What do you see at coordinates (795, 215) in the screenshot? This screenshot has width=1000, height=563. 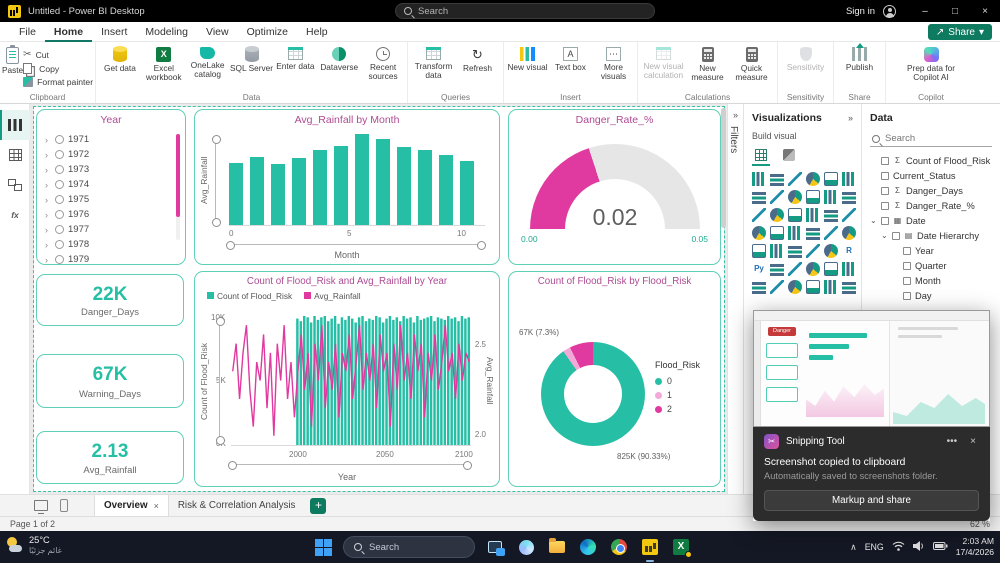 I see `scatter-chart-icon` at bounding box center [795, 215].